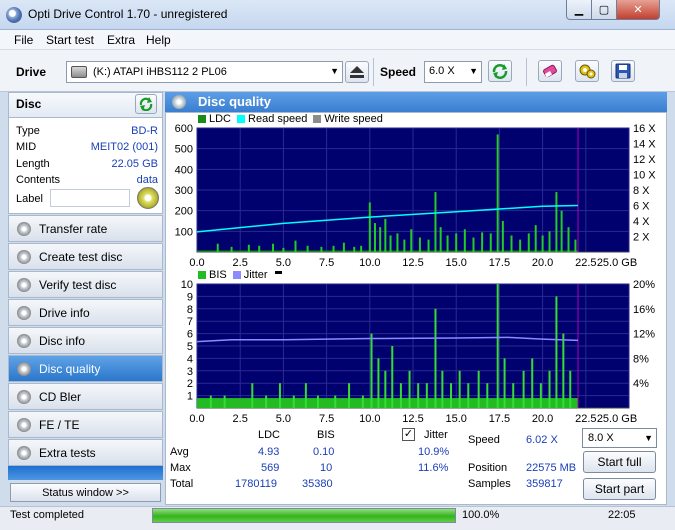  I want to click on samples-label: Samples, so click(489, 484).